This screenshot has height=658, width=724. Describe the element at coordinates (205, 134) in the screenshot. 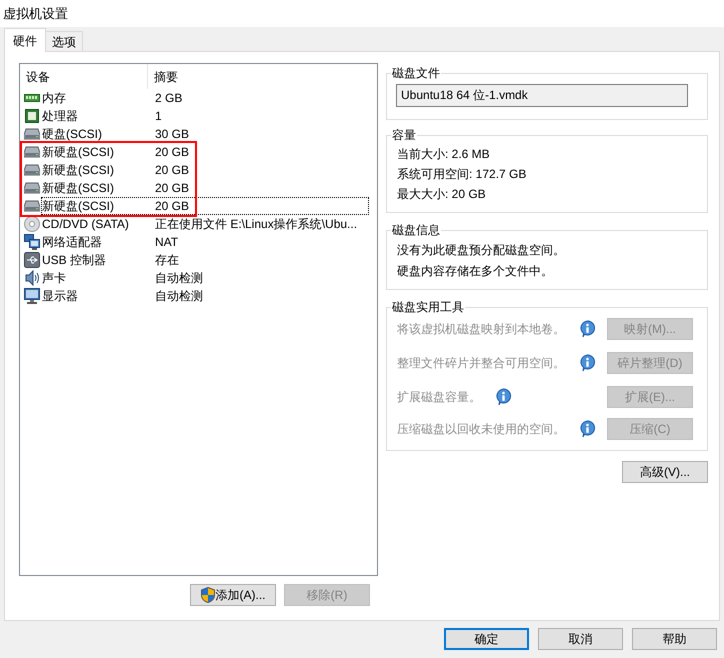

I see `device-row: 硬盘(SCSI) 30 GB` at that location.